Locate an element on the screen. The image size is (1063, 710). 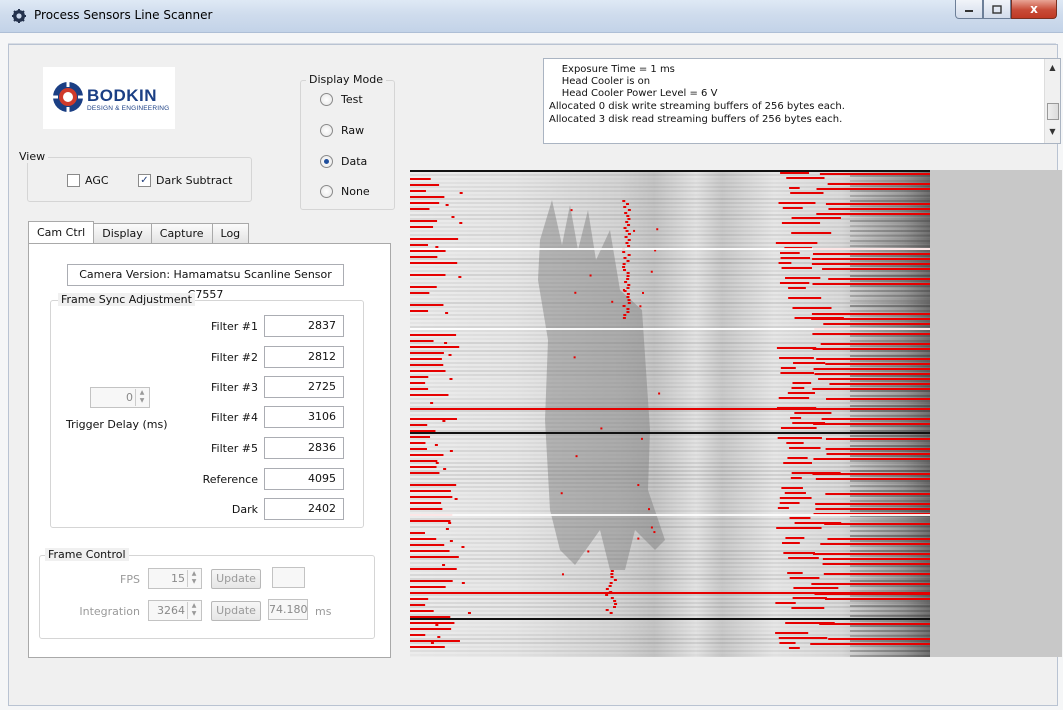
radio-test-button is located at coordinates (326, 99).